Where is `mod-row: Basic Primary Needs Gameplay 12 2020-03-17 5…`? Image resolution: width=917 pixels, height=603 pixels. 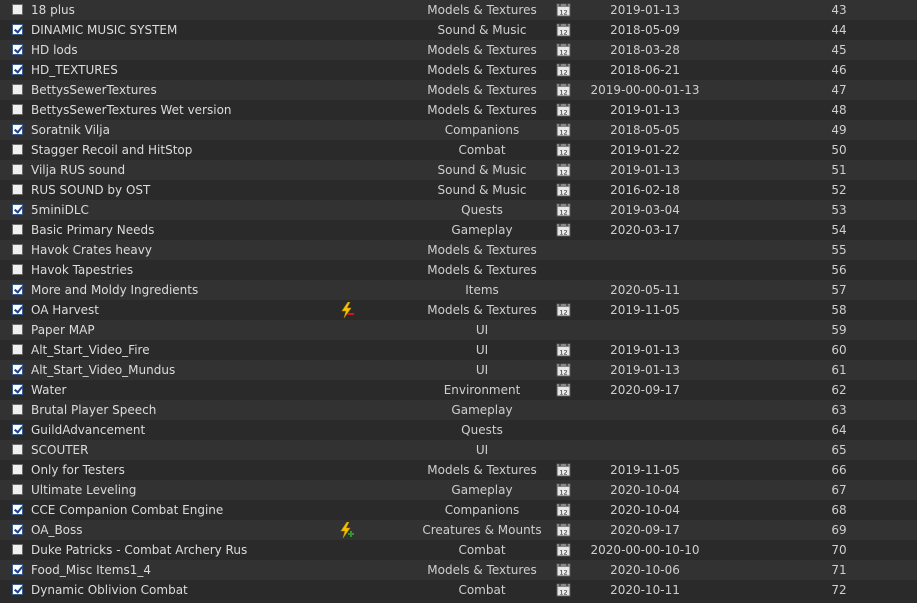 mod-row: Basic Primary Needs Gameplay 12 2020-03-17 5… is located at coordinates (458, 230).